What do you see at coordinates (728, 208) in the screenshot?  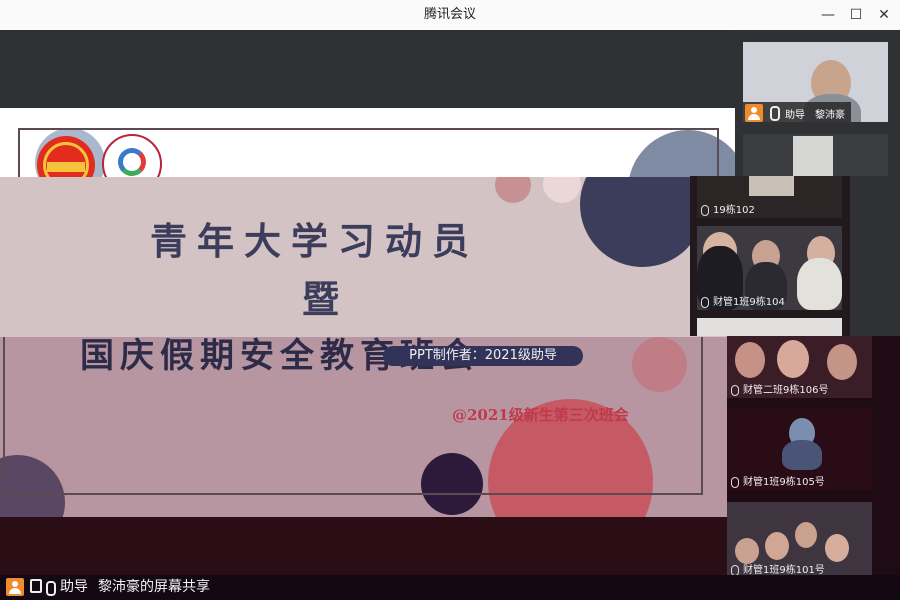 I see `participant-label: 19栋102` at bounding box center [728, 208].